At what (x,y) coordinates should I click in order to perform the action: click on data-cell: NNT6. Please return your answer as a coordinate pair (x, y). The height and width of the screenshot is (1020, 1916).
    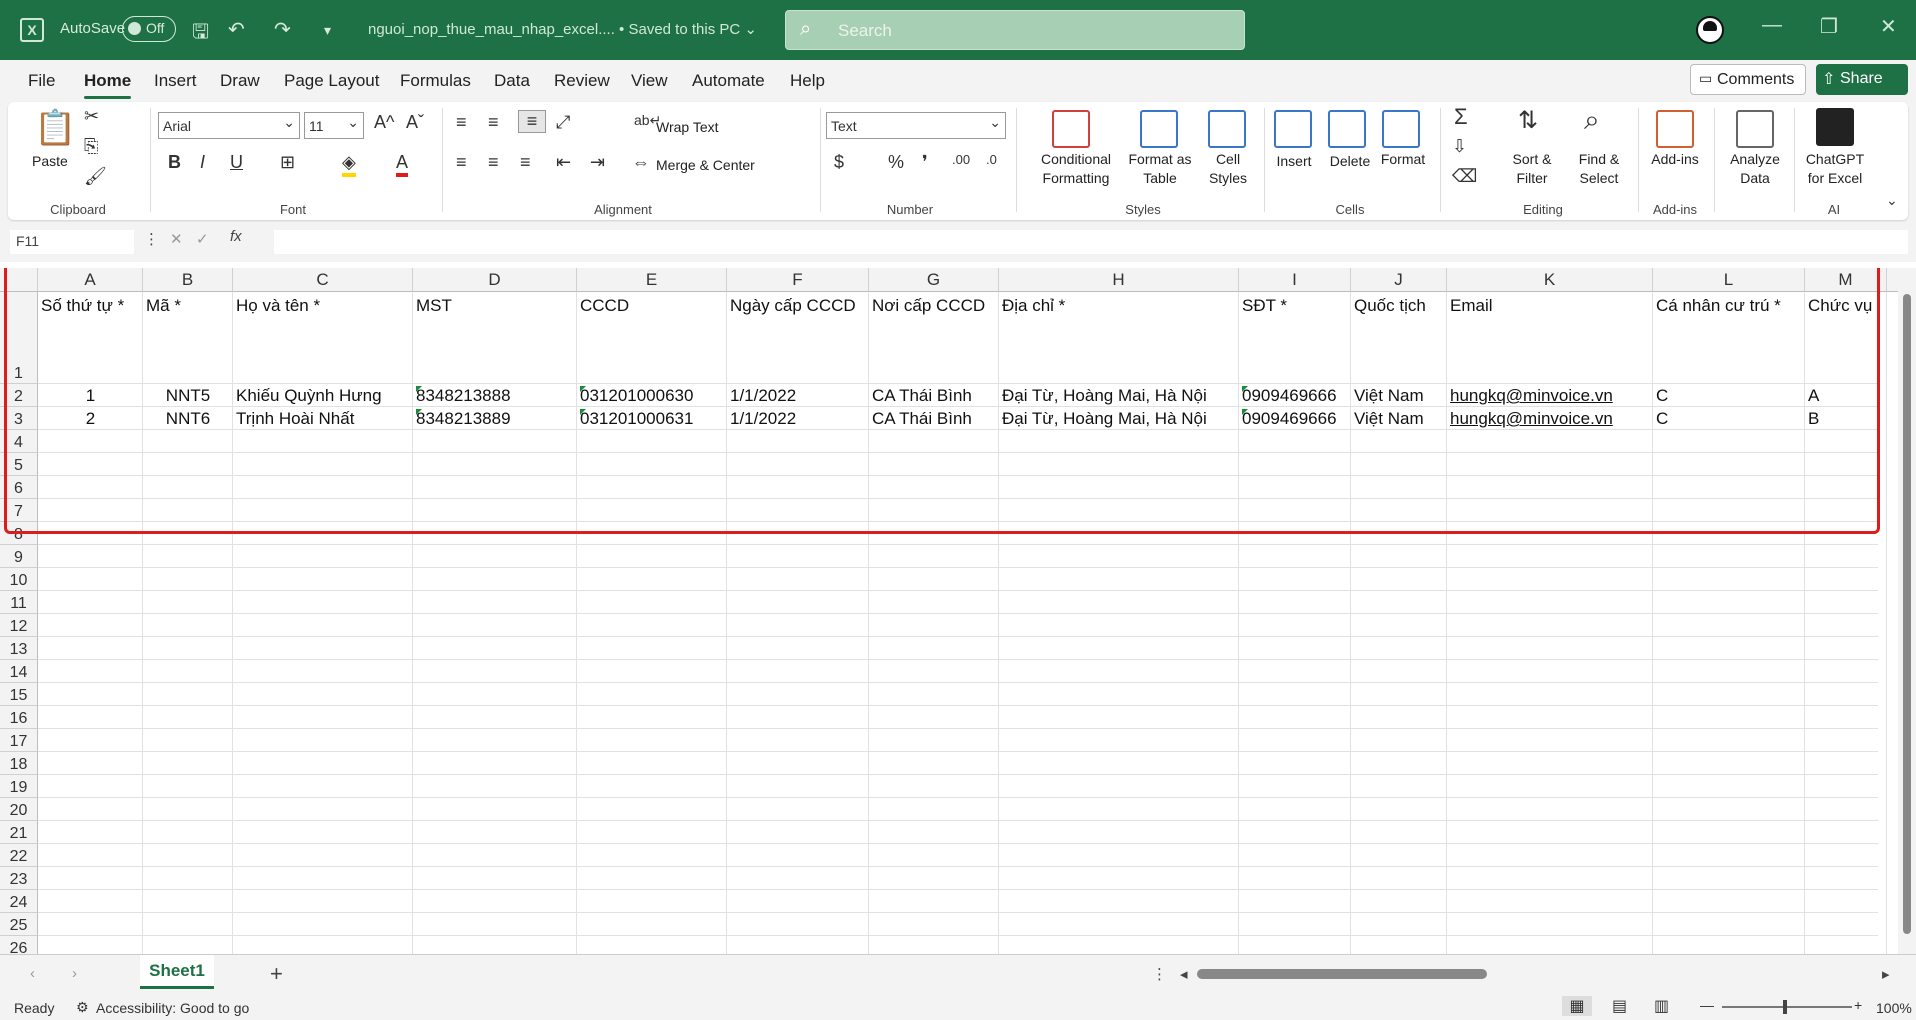
    Looking at the image, I should click on (188, 419).